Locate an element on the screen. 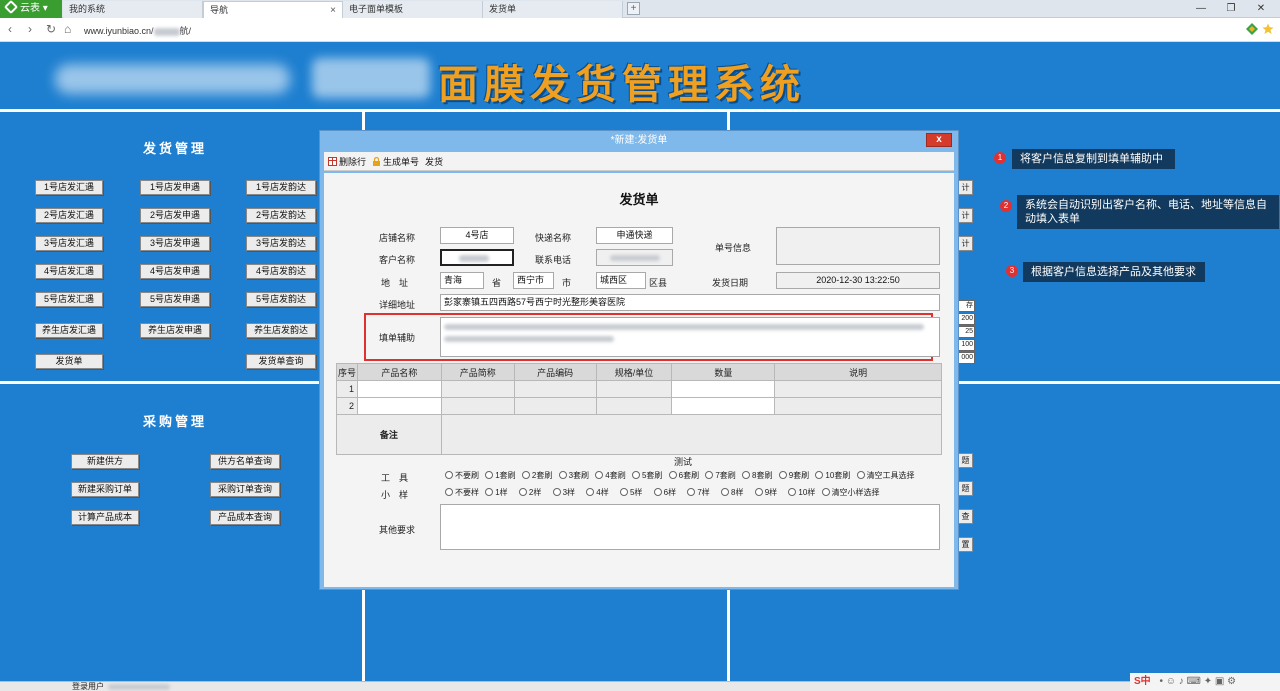 The width and height of the screenshot is (1280, 691). shipping-order-query-button: 发货单查询 is located at coordinates (281, 361).